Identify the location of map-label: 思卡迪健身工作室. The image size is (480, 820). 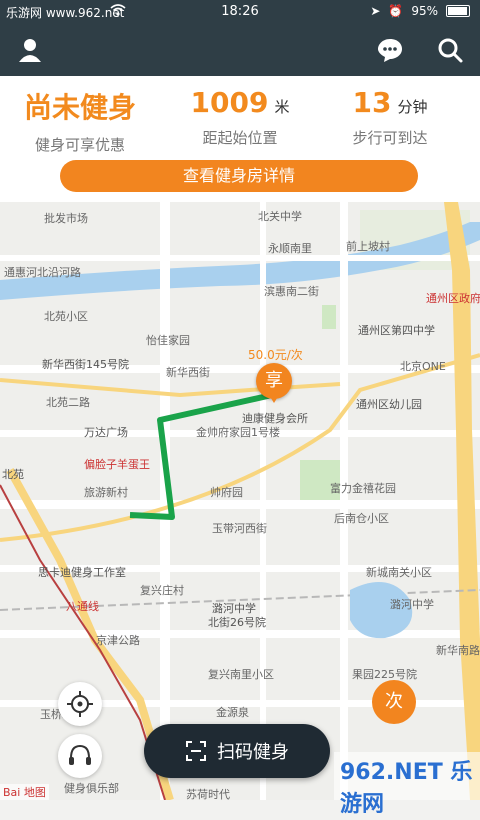
(82, 572).